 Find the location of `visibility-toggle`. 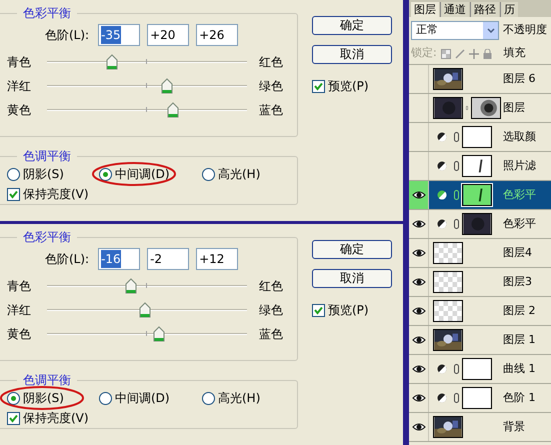

visibility-toggle is located at coordinates (419, 195).